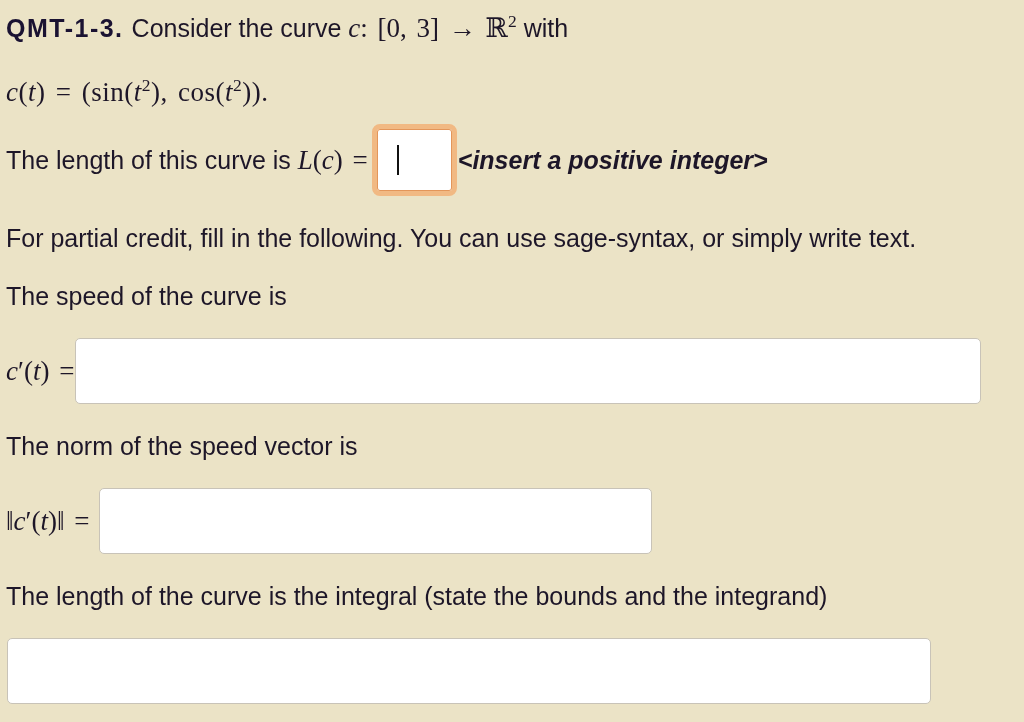 This screenshot has width=1024, height=722. What do you see at coordinates (350, 28) in the screenshot?
I see `question-statement: Consider the curve c: [0, 3] → ℝ$^{2}$ with` at bounding box center [350, 28].